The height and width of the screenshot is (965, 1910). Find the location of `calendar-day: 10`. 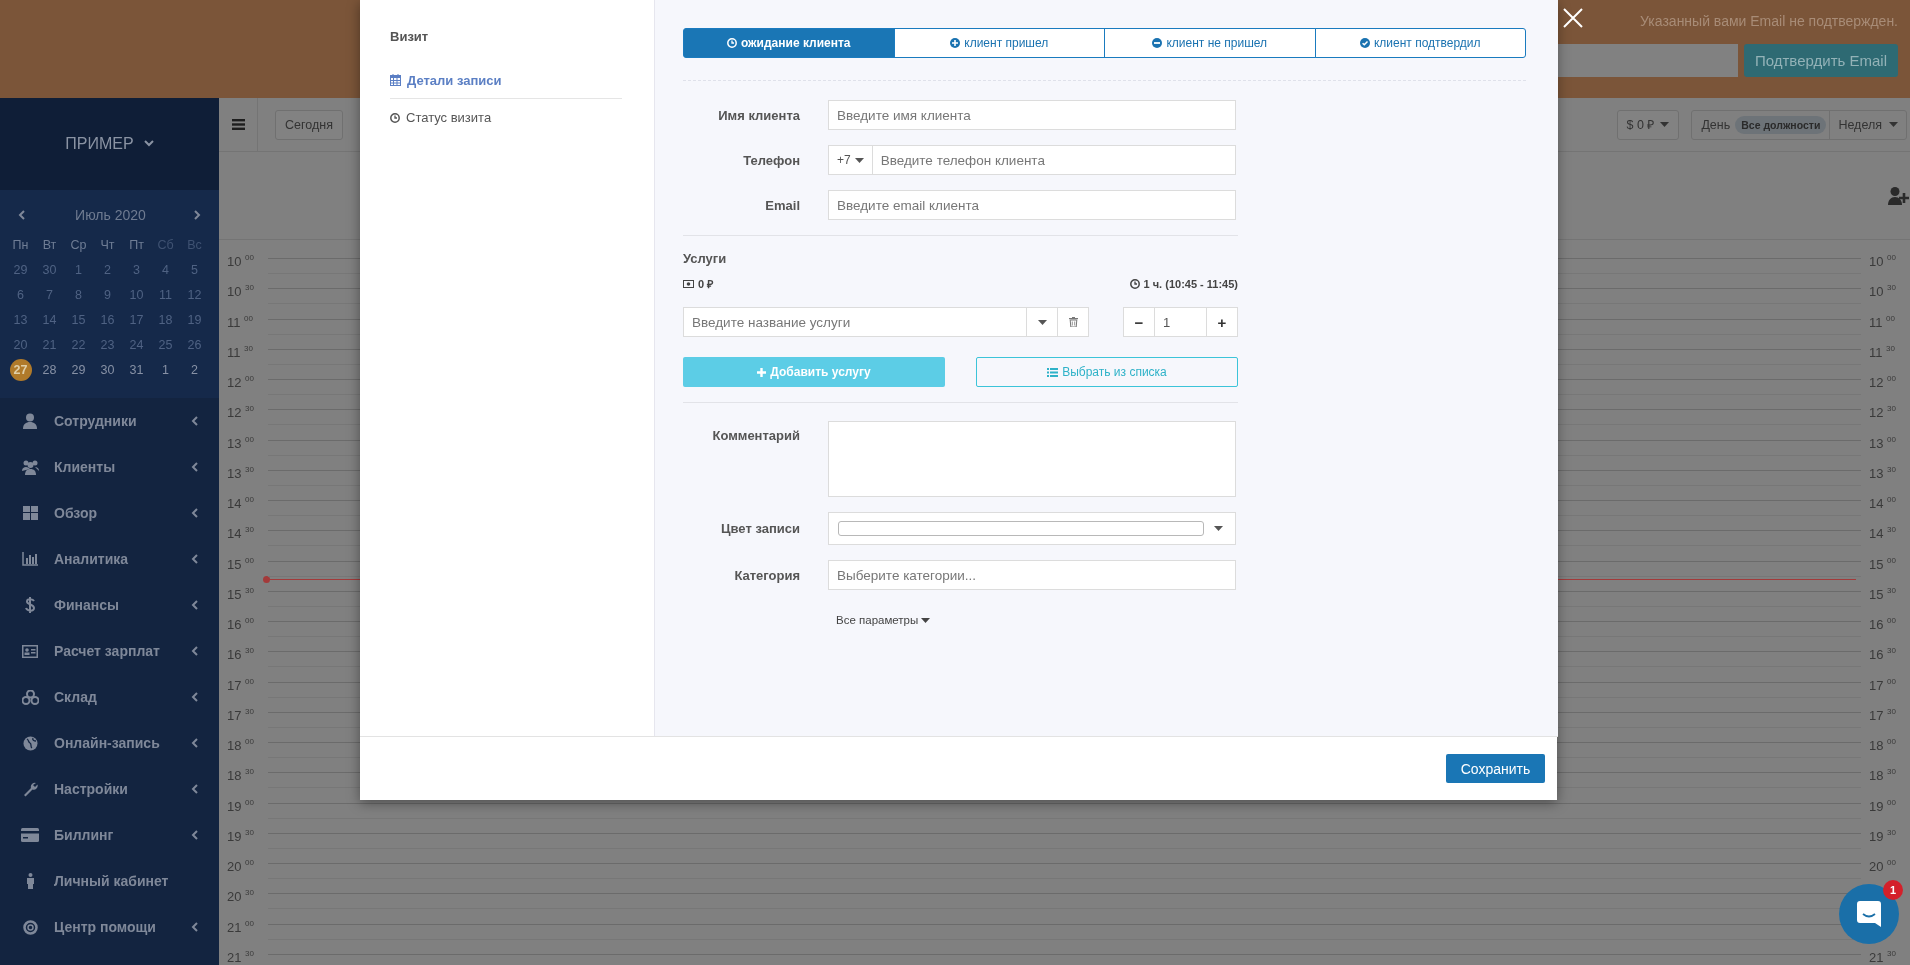

calendar-day: 10 is located at coordinates (136, 294).